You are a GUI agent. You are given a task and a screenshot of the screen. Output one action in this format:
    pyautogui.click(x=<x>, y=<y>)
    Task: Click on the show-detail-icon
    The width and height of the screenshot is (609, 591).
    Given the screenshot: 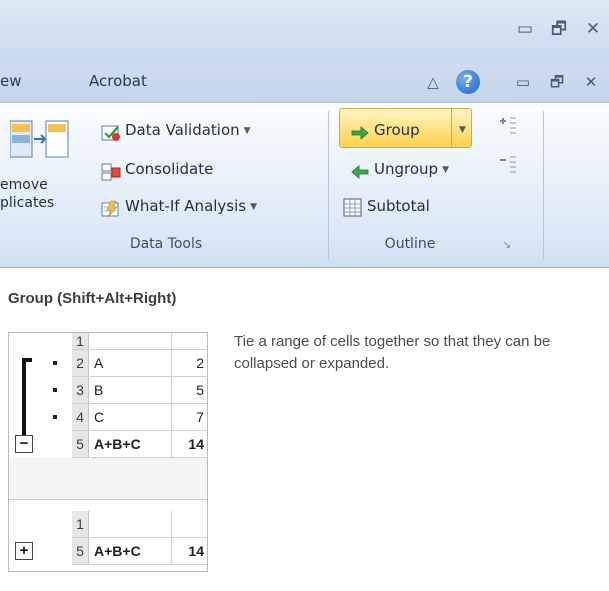 What is the action you would take?
    pyautogui.click(x=508, y=127)
    